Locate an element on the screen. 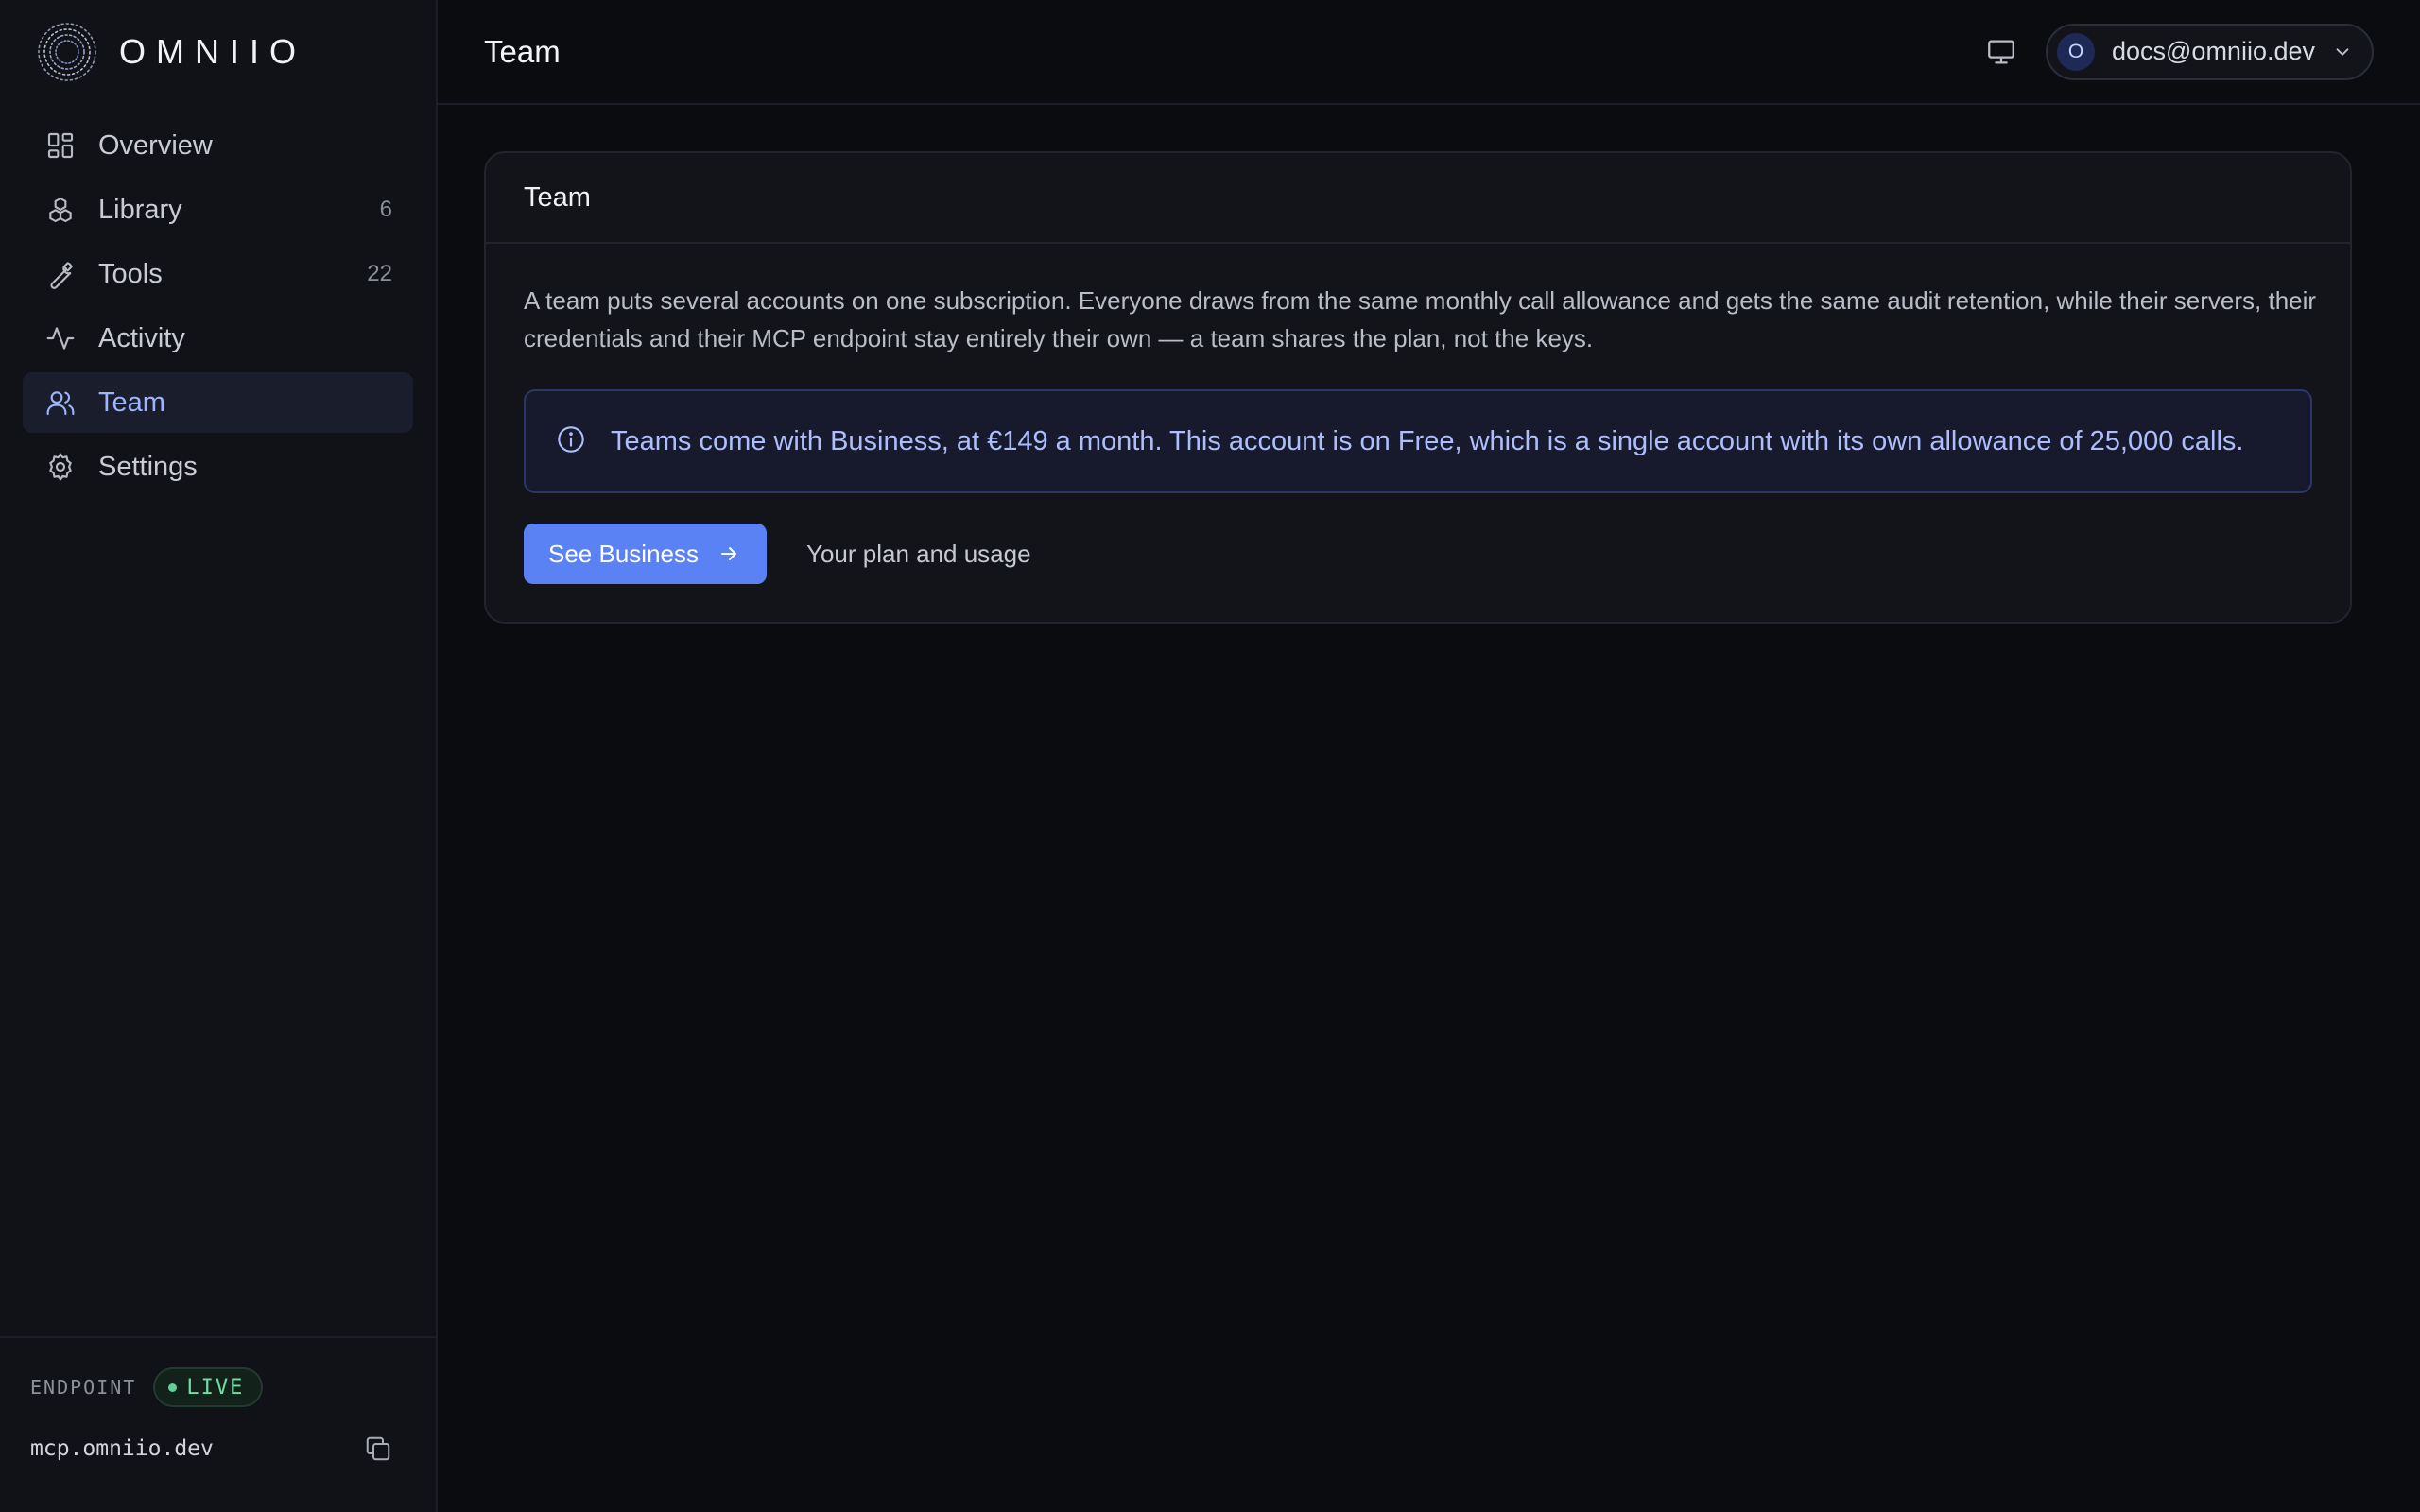  monitor-icon is located at coordinates (2001, 52).